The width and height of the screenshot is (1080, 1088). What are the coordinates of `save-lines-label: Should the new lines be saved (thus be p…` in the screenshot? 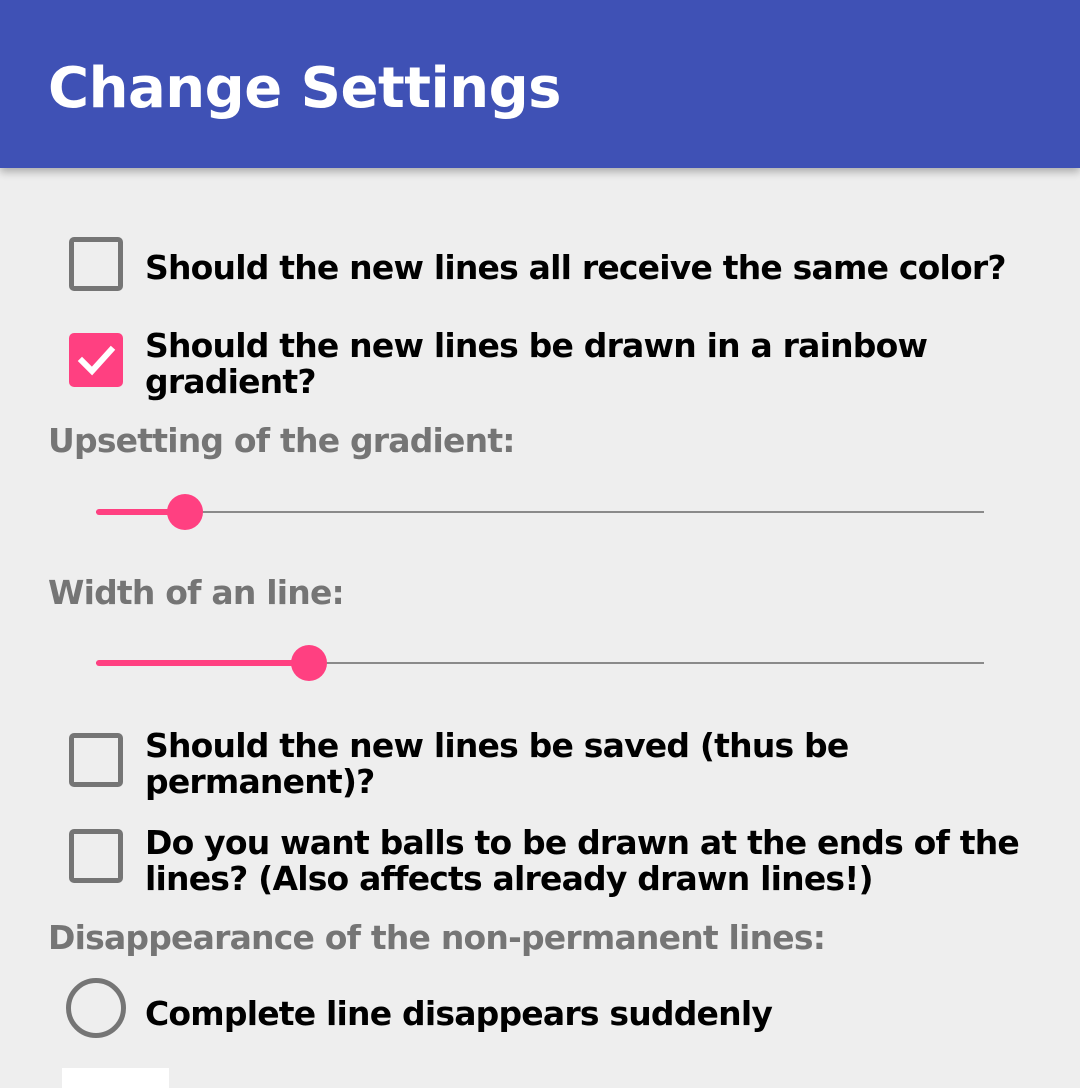 It's located at (497, 763).